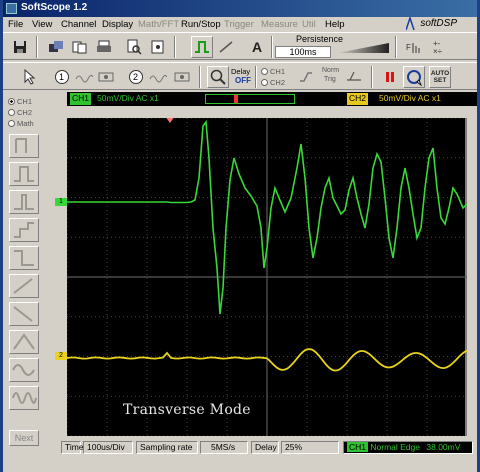 This screenshot has width=480, height=472. What do you see at coordinates (24, 230) in the screenshot?
I see `step-wave-icon` at bounding box center [24, 230].